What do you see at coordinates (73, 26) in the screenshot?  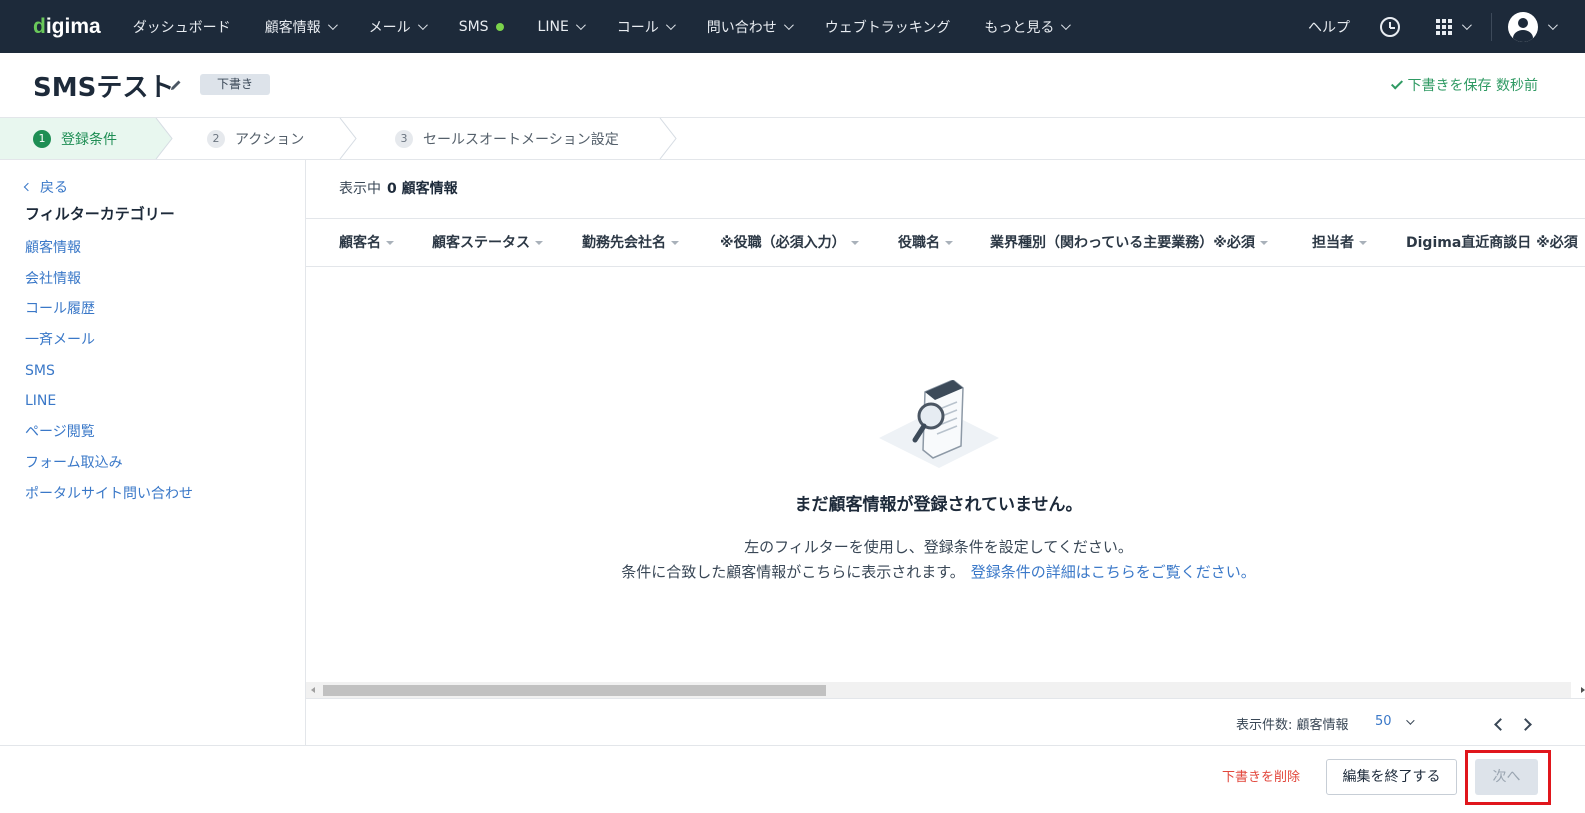 I see `logo-text: igima` at bounding box center [73, 26].